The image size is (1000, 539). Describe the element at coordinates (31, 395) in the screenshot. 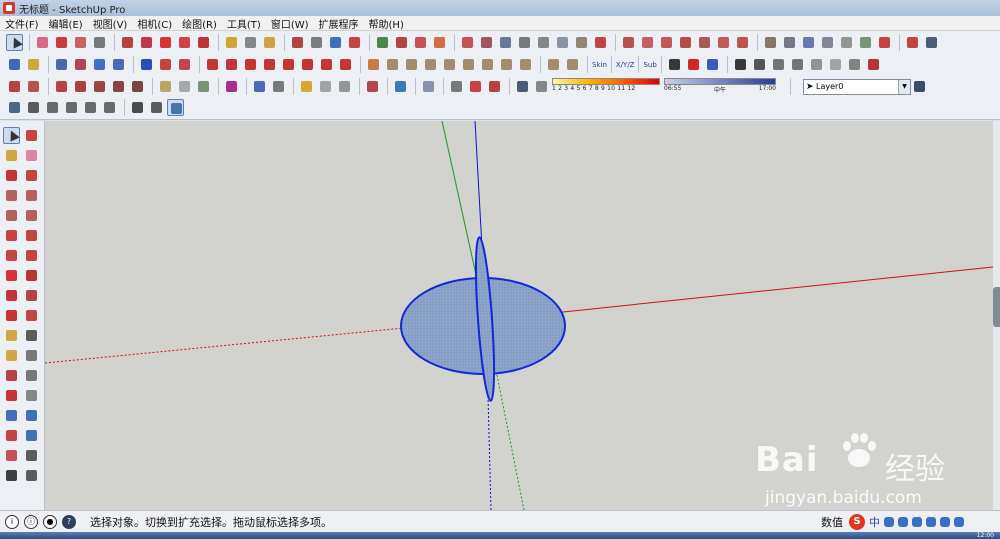

I see `pan-tool-icon` at that location.